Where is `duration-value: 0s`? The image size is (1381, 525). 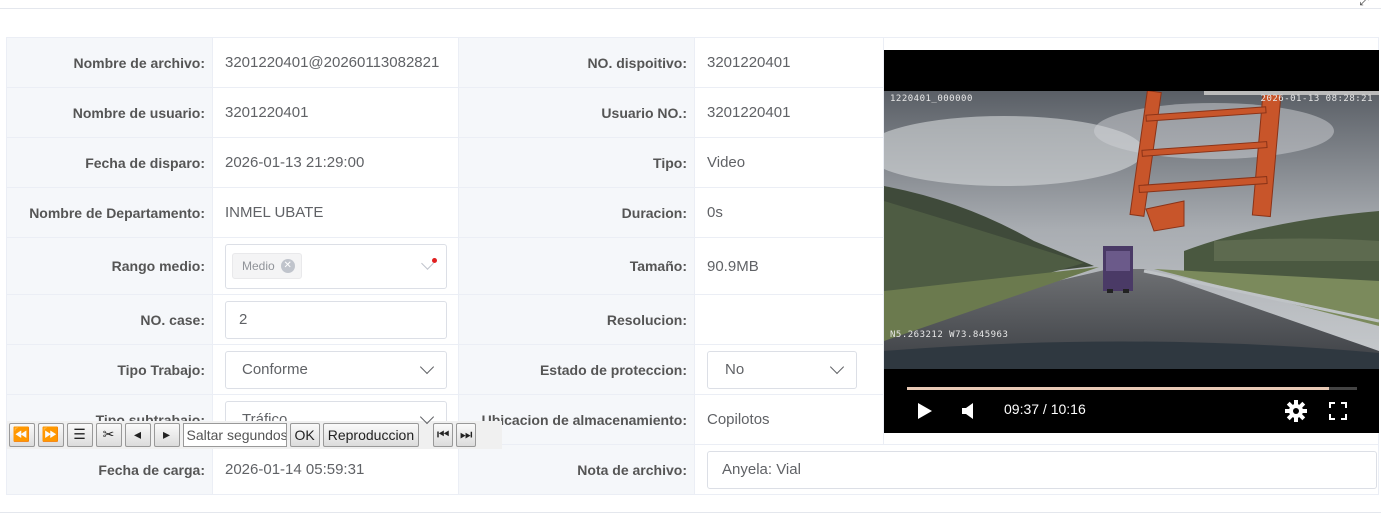 duration-value: 0s is located at coordinates (789, 212).